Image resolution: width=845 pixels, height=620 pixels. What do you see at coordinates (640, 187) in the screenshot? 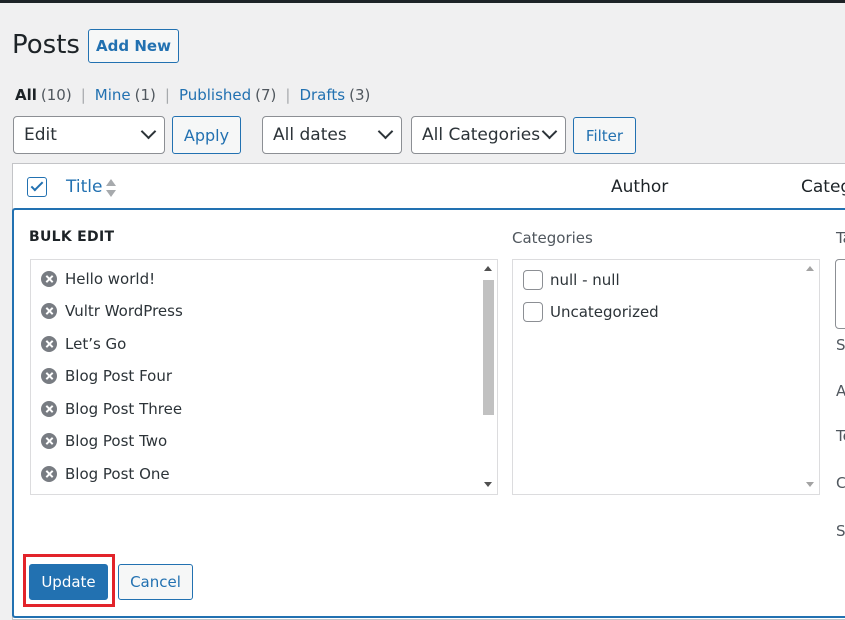
I see `column-author-header: Author` at bounding box center [640, 187].